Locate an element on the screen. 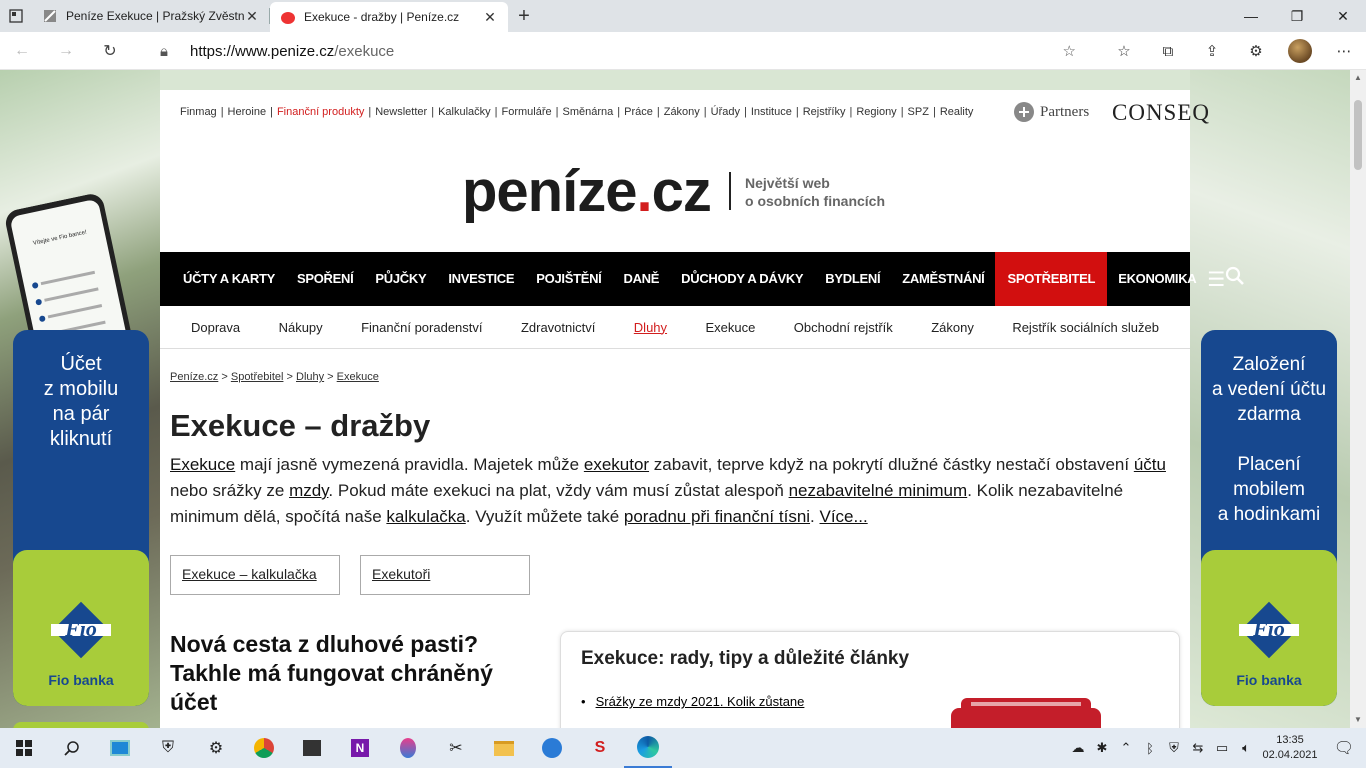 The height and width of the screenshot is (768, 1366). display-icon: ▭ is located at coordinates (1222, 748).